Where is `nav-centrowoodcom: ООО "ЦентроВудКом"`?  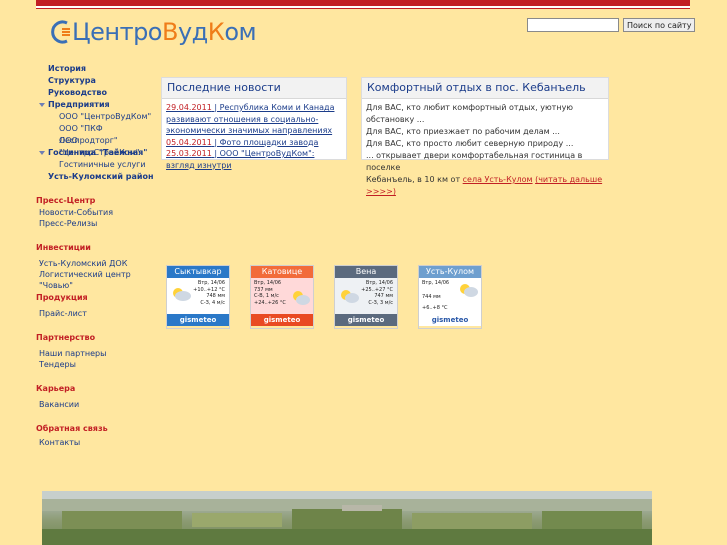 nav-centrowoodcom: ООО "ЦентроВудКом" is located at coordinates (97, 117).